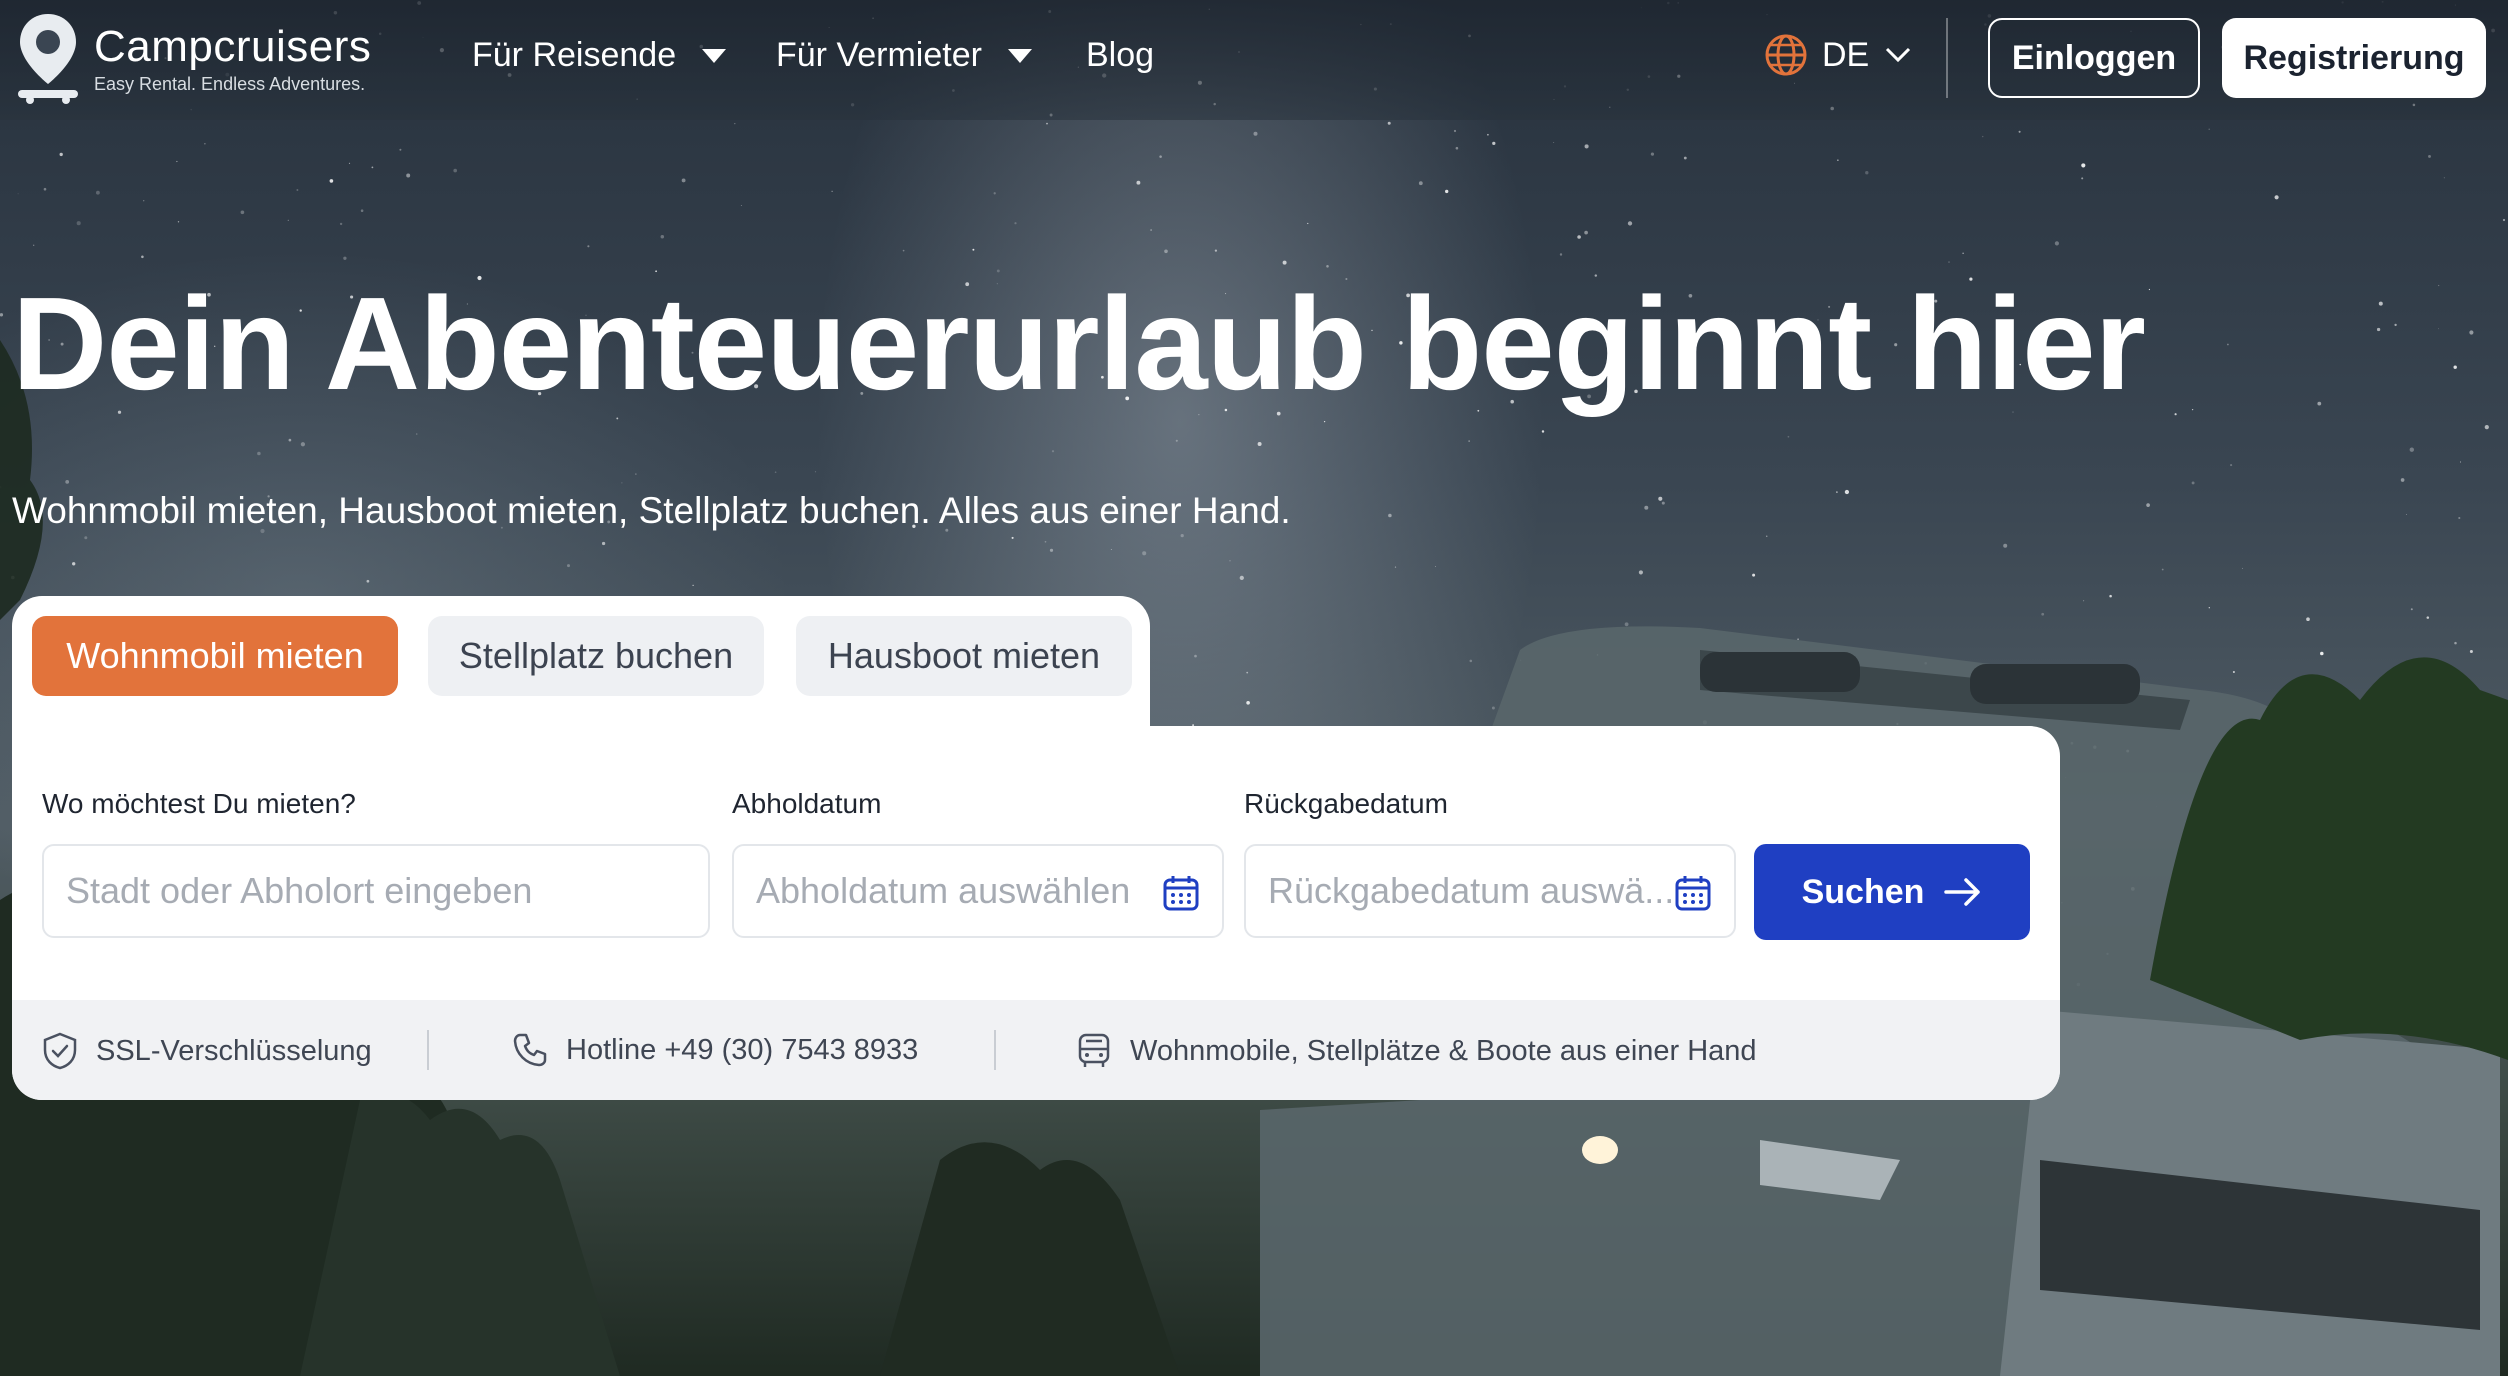 This screenshot has height=1376, width=2508. What do you see at coordinates (879, 55) in the screenshot?
I see `nav-item-label: Für Vermieter` at bounding box center [879, 55].